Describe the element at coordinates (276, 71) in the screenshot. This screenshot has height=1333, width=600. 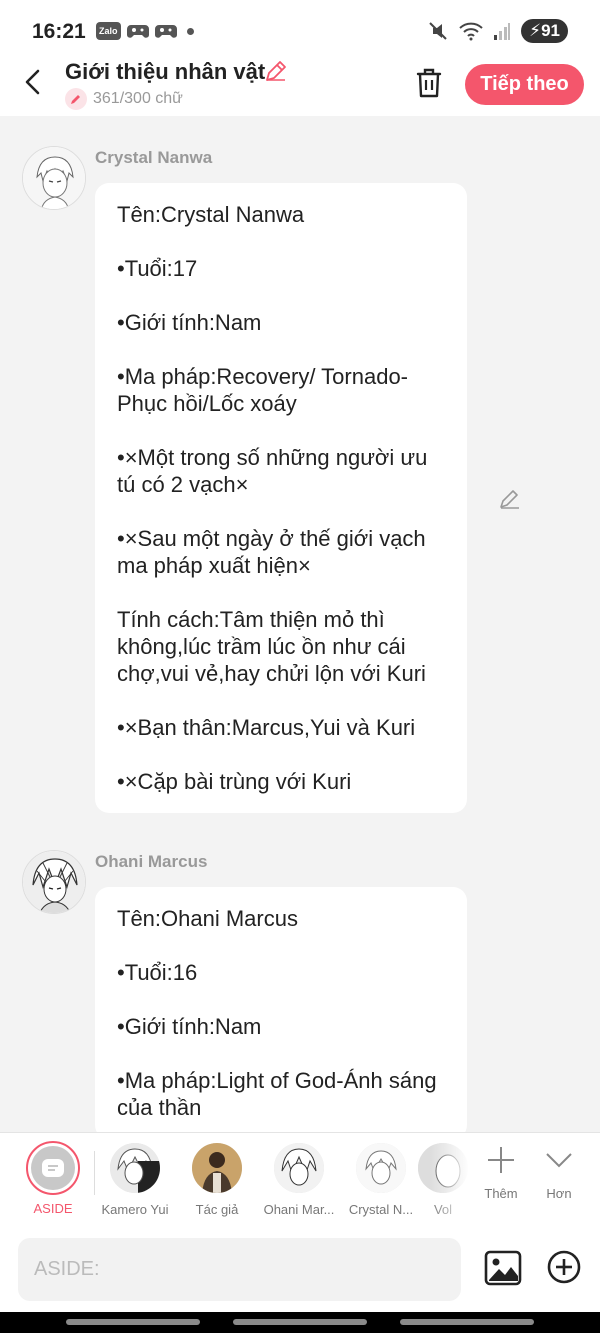
I see `edit-title-icon` at that location.